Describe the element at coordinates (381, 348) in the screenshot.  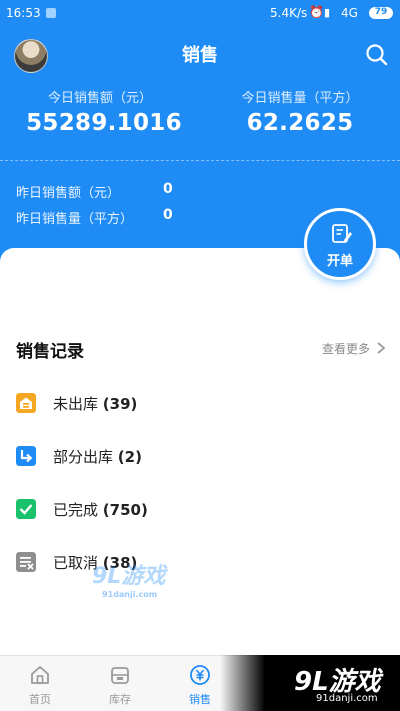
I see `chevron-right-icon` at that location.